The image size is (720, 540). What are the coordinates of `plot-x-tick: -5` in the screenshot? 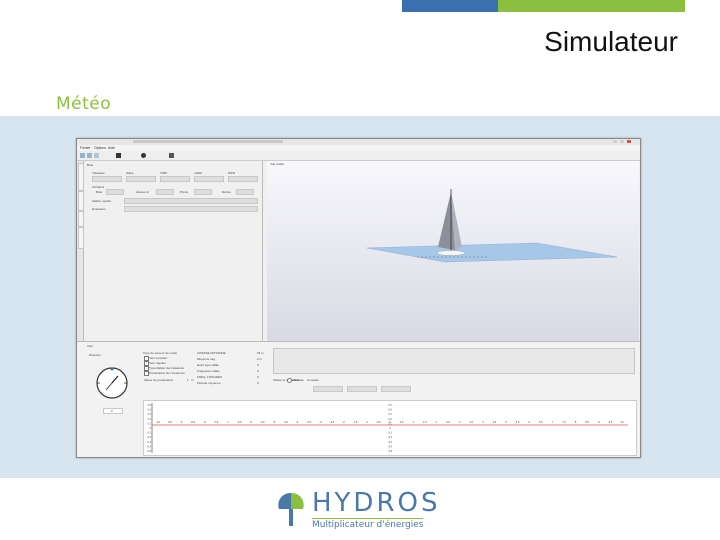 It's located at (274, 422).